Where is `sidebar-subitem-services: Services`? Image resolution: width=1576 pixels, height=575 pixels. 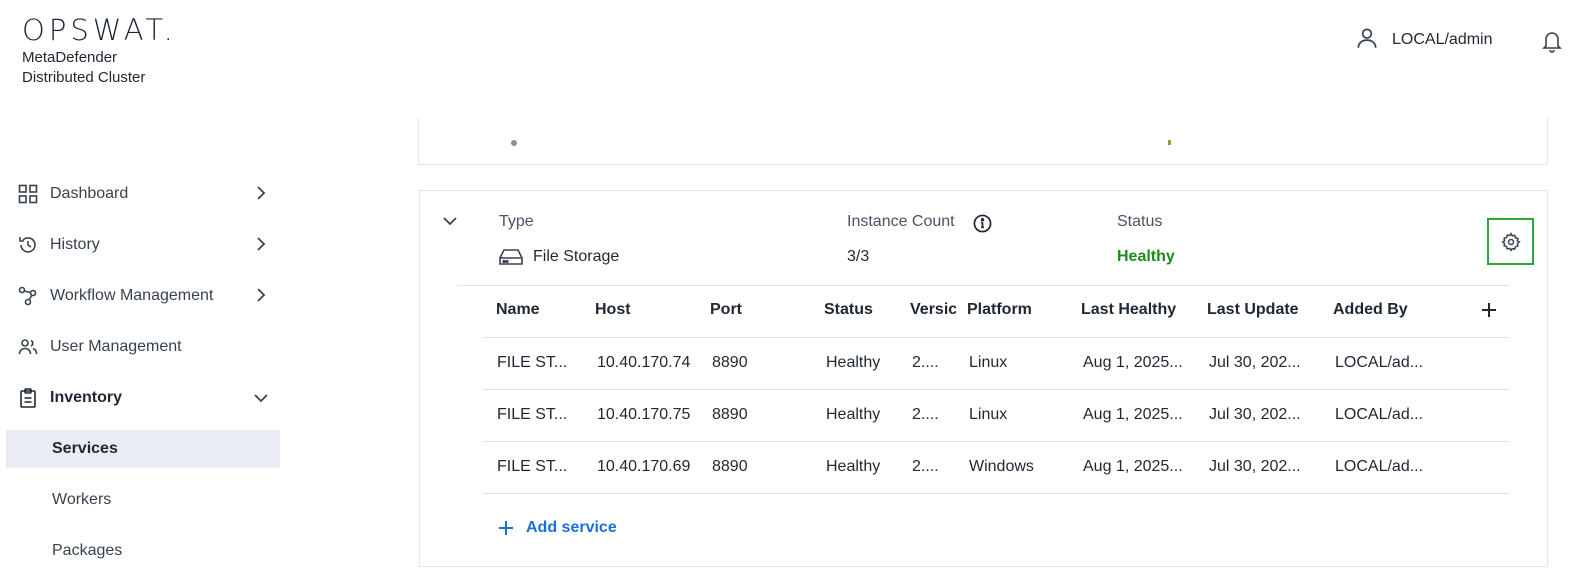
sidebar-subitem-services: Services is located at coordinates (143, 449).